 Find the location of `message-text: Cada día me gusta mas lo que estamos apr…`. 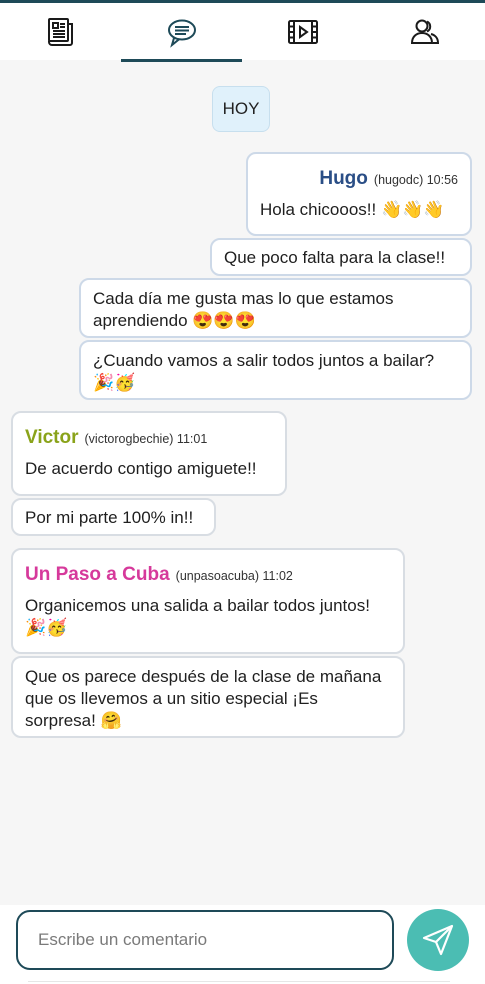

message-text: Cada día me gusta mas lo que estamos apr… is located at coordinates (243, 309).